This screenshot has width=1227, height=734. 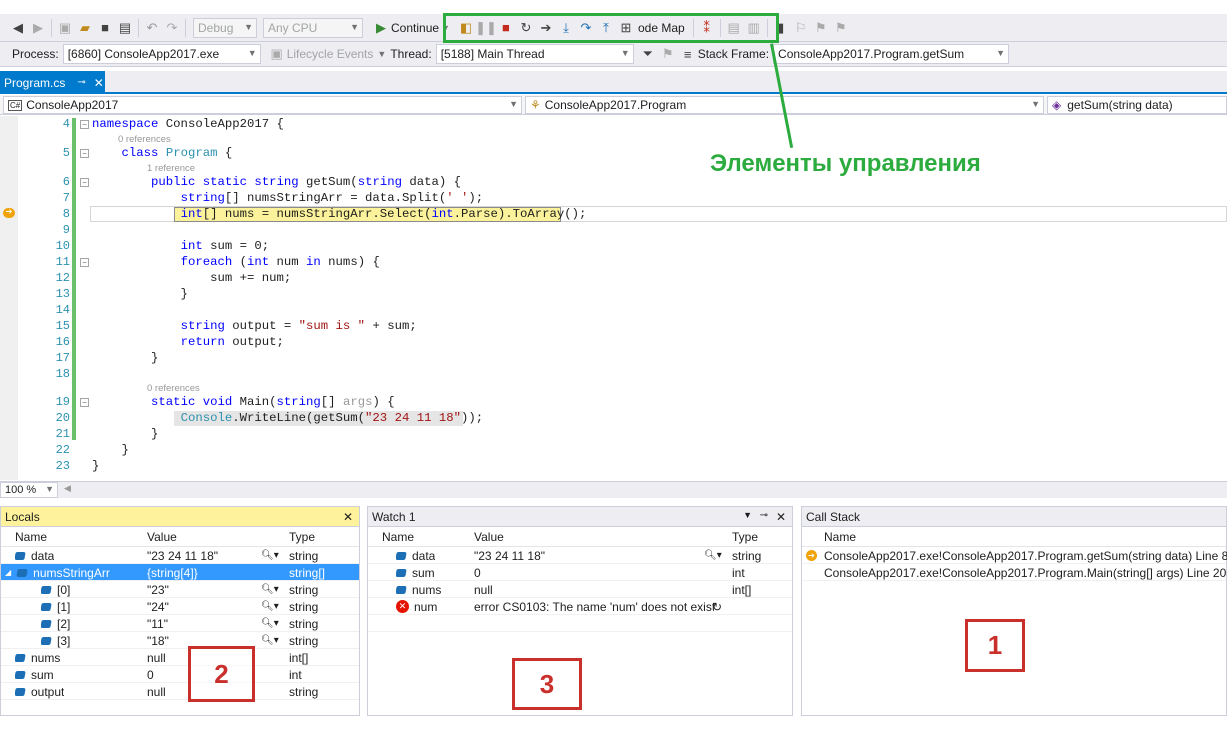 What do you see at coordinates (221, 674) in the screenshot?
I see `annotation-box-2: 2` at bounding box center [221, 674].